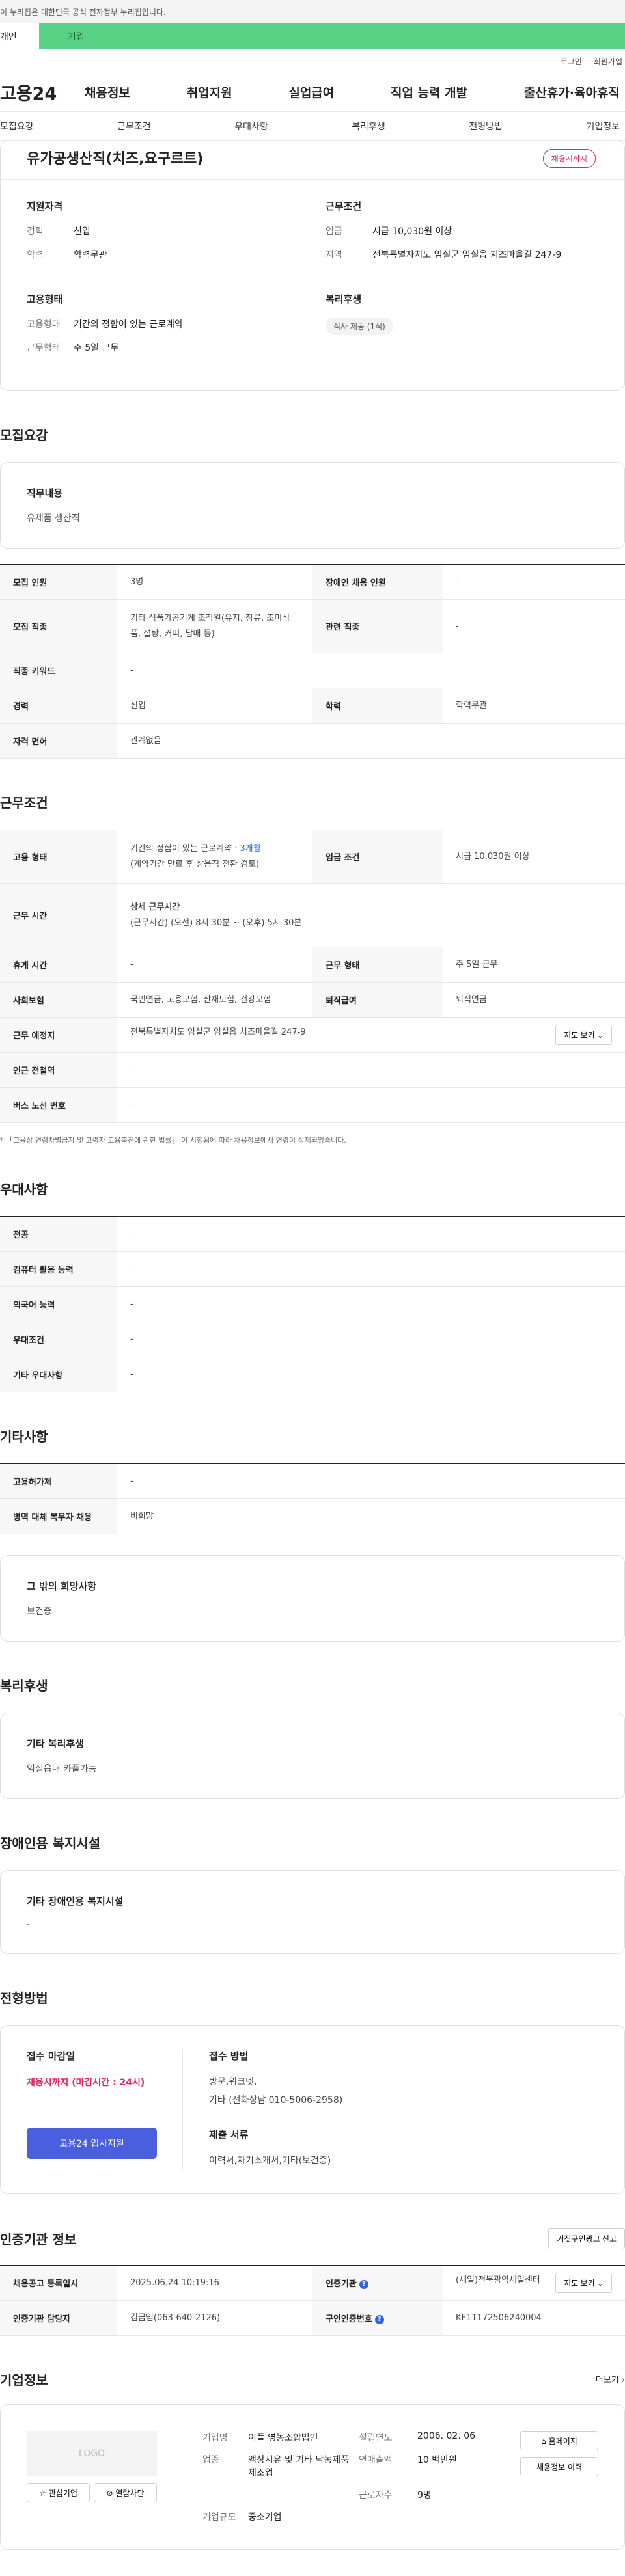 The width and height of the screenshot is (625, 2576). What do you see at coordinates (50, 1843) in the screenshot?
I see `disabled-section-title: 장애인용 복지시설` at bounding box center [50, 1843].